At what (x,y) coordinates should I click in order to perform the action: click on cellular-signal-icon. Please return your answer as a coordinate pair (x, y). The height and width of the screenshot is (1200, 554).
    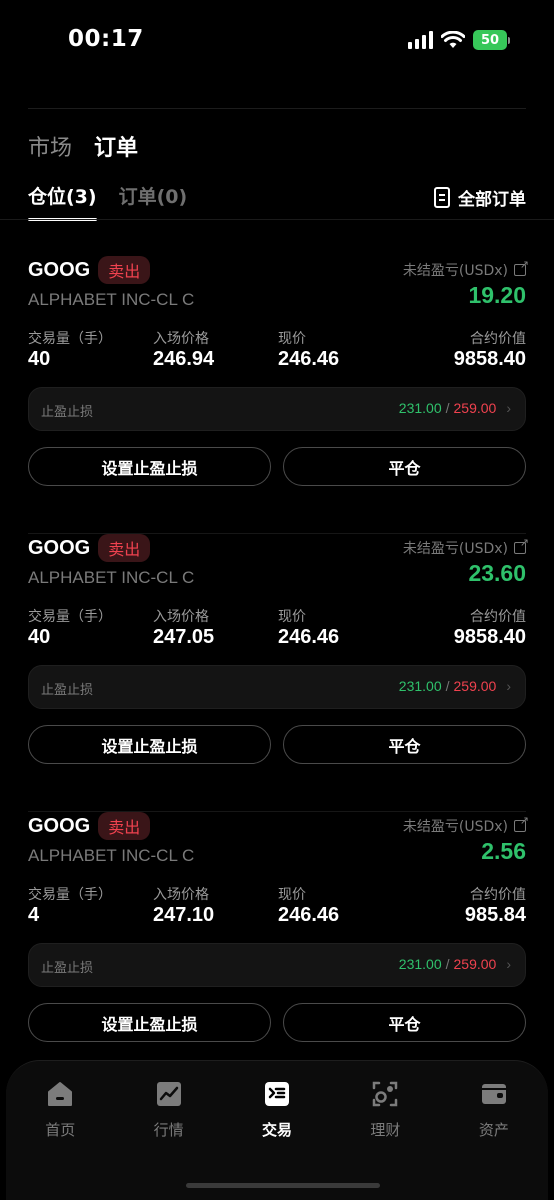
    Looking at the image, I should click on (420, 40).